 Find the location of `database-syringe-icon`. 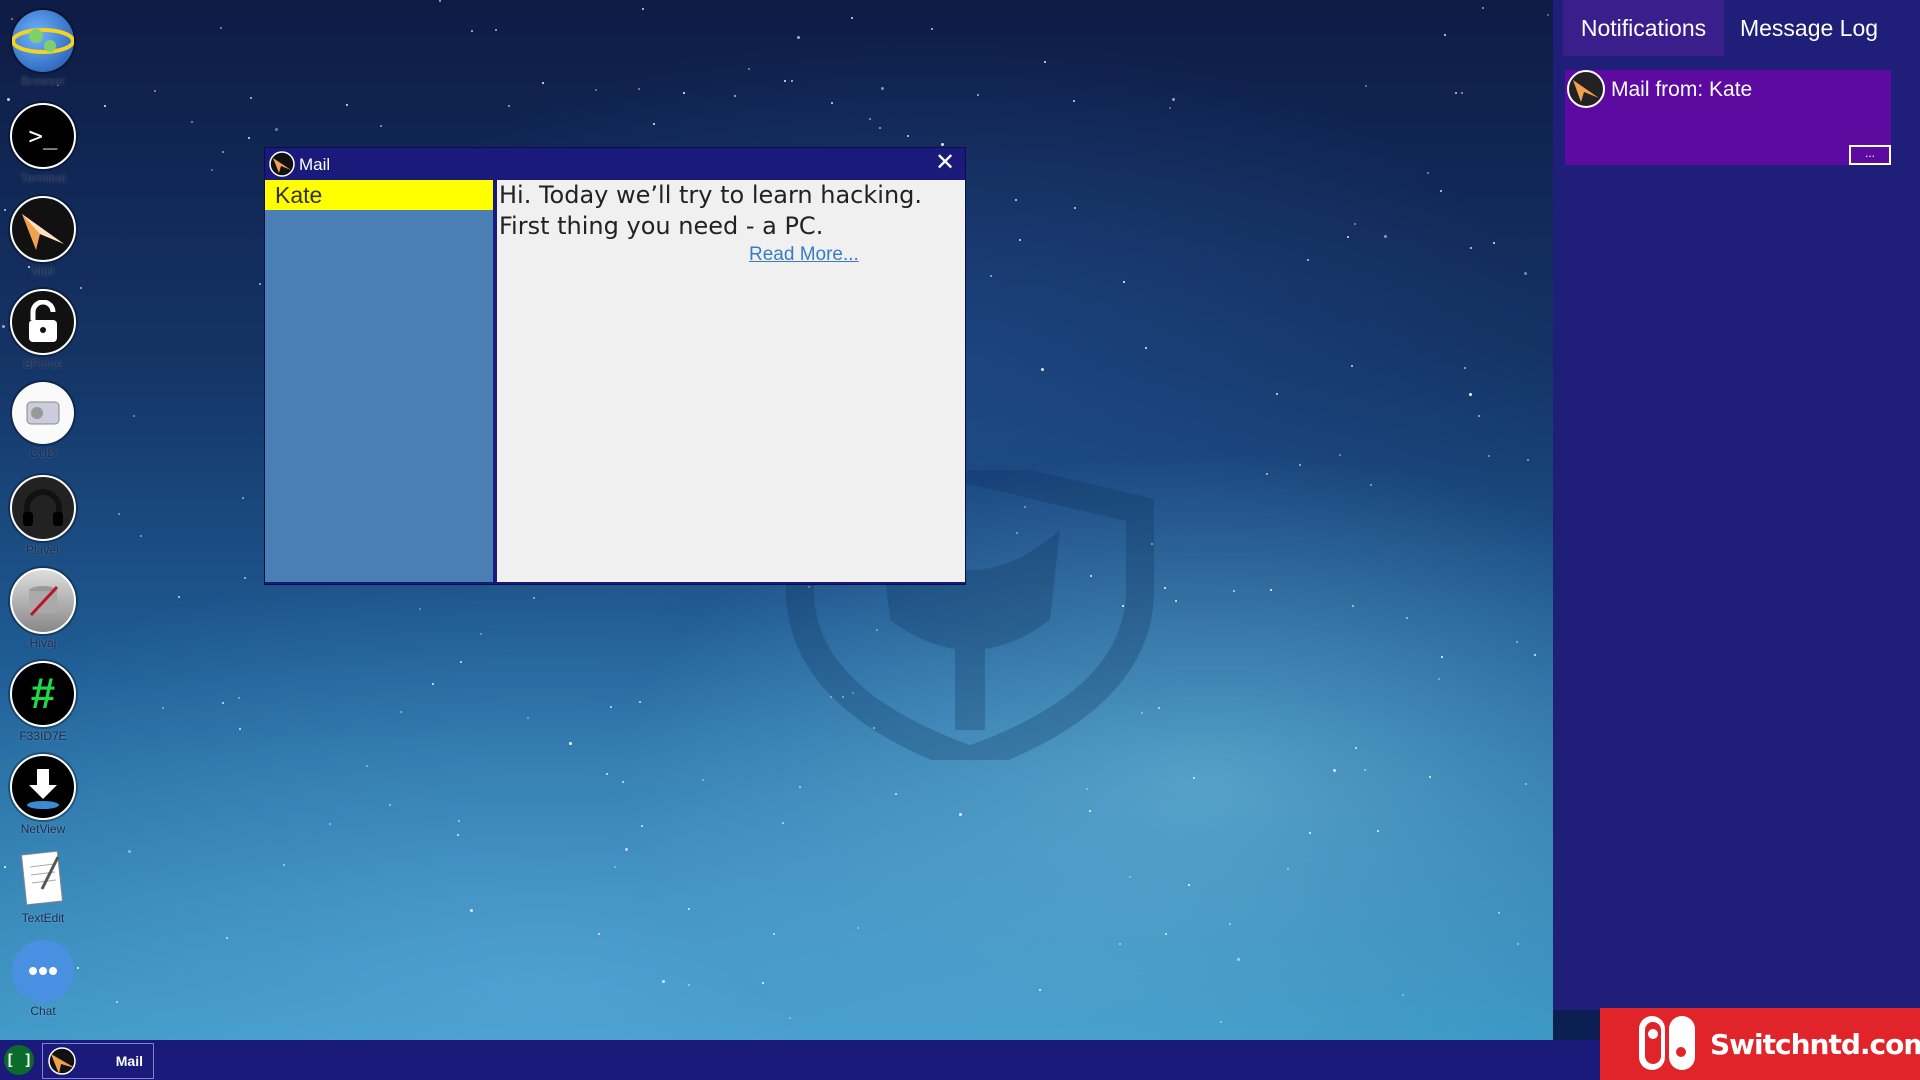

database-syringe-icon is located at coordinates (43, 601).